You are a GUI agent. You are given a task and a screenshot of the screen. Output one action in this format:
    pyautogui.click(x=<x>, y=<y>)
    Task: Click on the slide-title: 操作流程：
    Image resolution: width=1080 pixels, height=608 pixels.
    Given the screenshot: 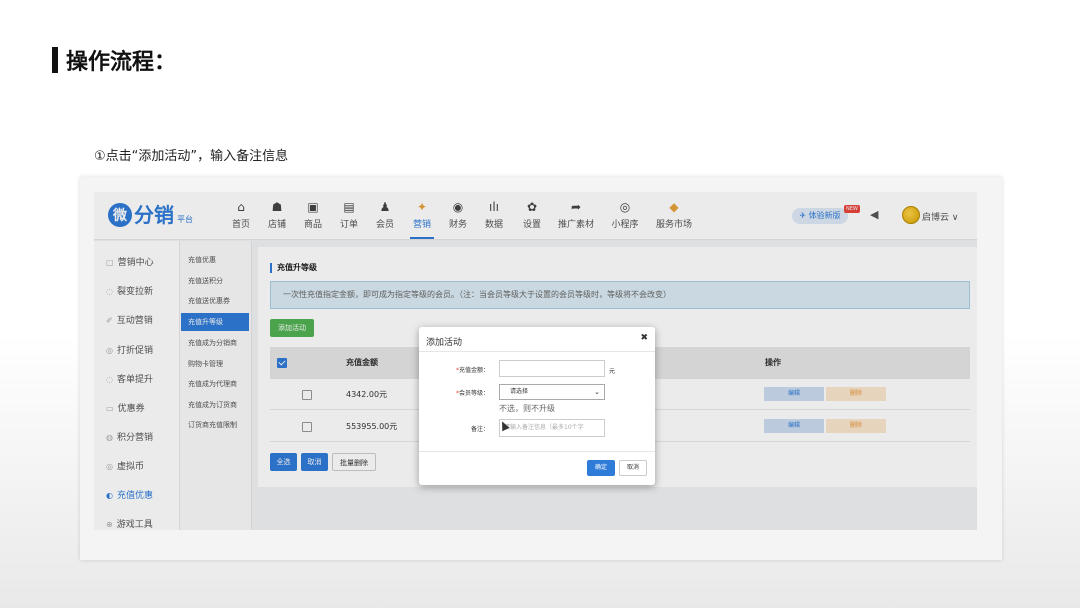 What is the action you would take?
    pyautogui.click(x=114, y=60)
    